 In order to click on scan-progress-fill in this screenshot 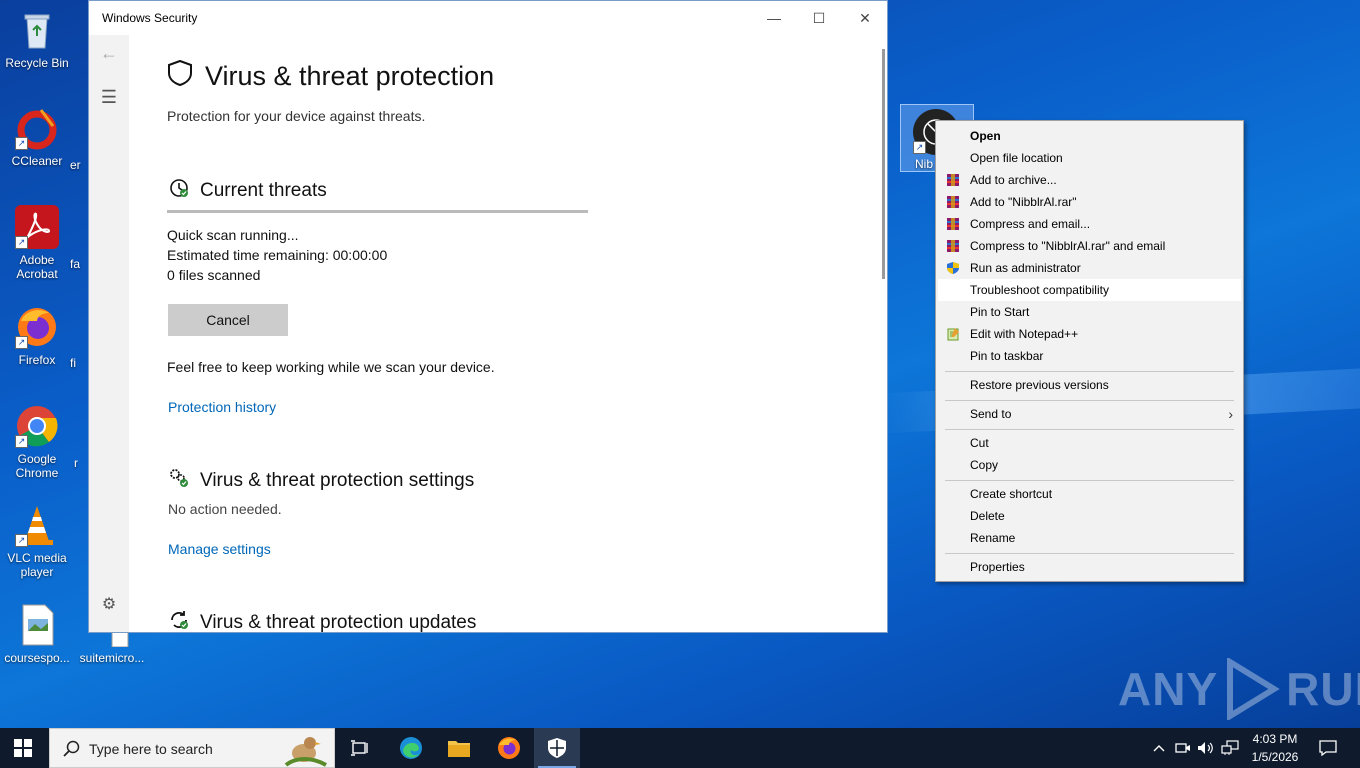, I will do `click(377, 211)`.